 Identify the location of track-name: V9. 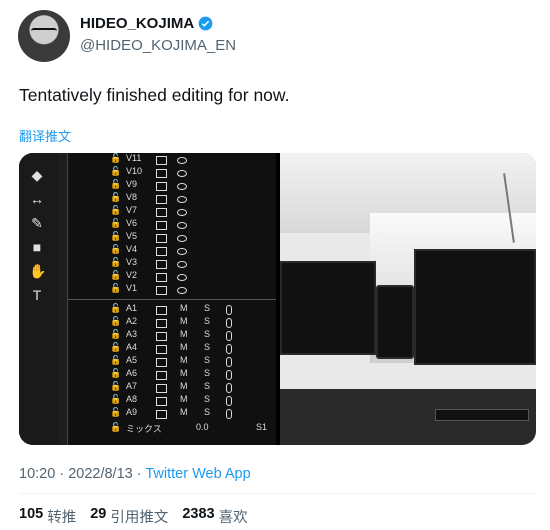
(132, 184).